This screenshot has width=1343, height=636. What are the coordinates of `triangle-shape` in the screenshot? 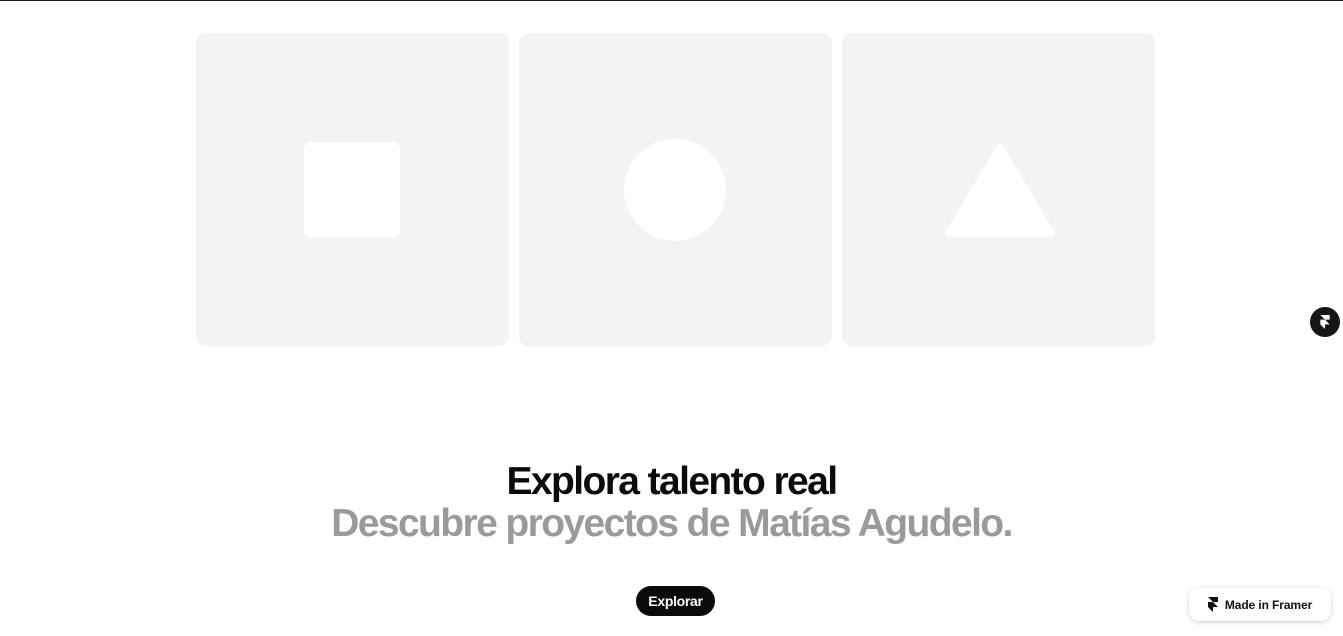 It's located at (1000, 190).